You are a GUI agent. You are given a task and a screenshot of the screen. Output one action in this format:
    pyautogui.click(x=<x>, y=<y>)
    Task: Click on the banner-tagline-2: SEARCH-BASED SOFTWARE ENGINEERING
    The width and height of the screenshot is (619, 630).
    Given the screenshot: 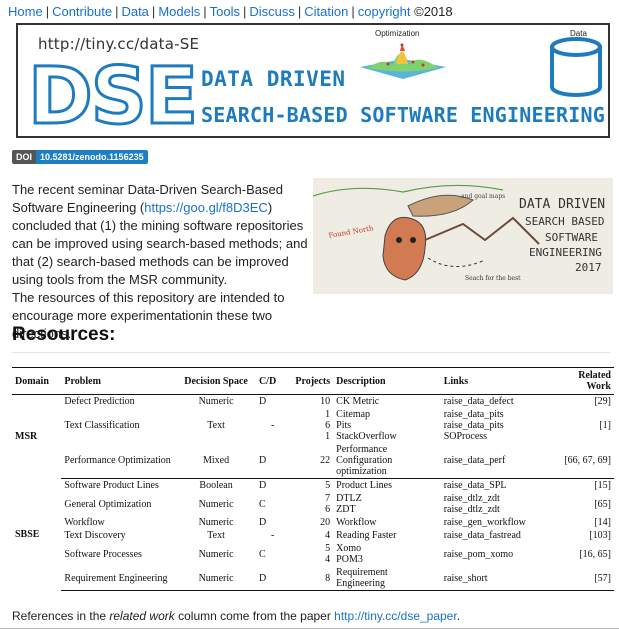 What is the action you would take?
    pyautogui.click(x=403, y=115)
    